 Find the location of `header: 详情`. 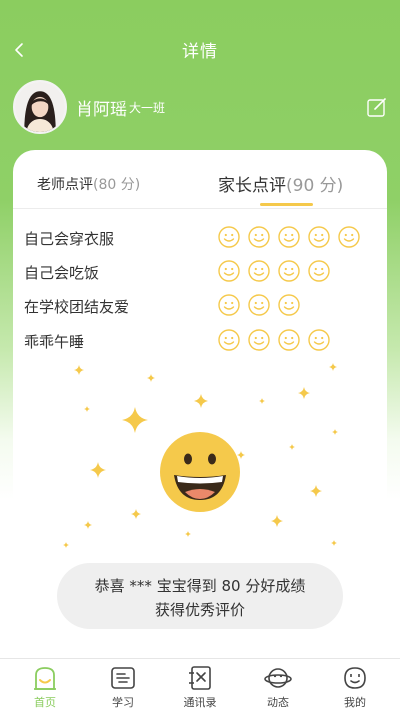

header: 详情 is located at coordinates (200, 48).